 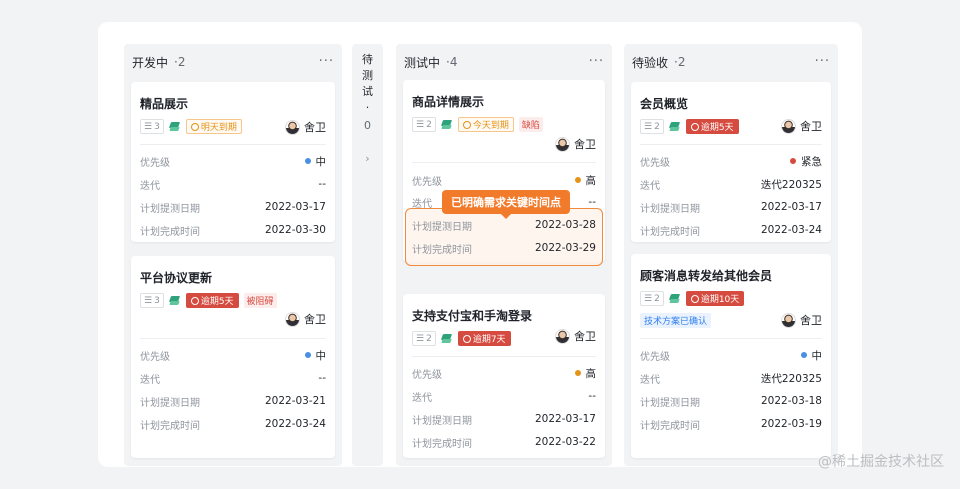 I want to click on title-char: 测, so click(x=367, y=75).